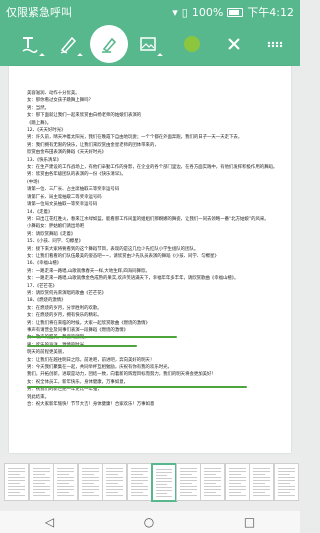  I want to click on color-swatch-icon, so click(192, 44).